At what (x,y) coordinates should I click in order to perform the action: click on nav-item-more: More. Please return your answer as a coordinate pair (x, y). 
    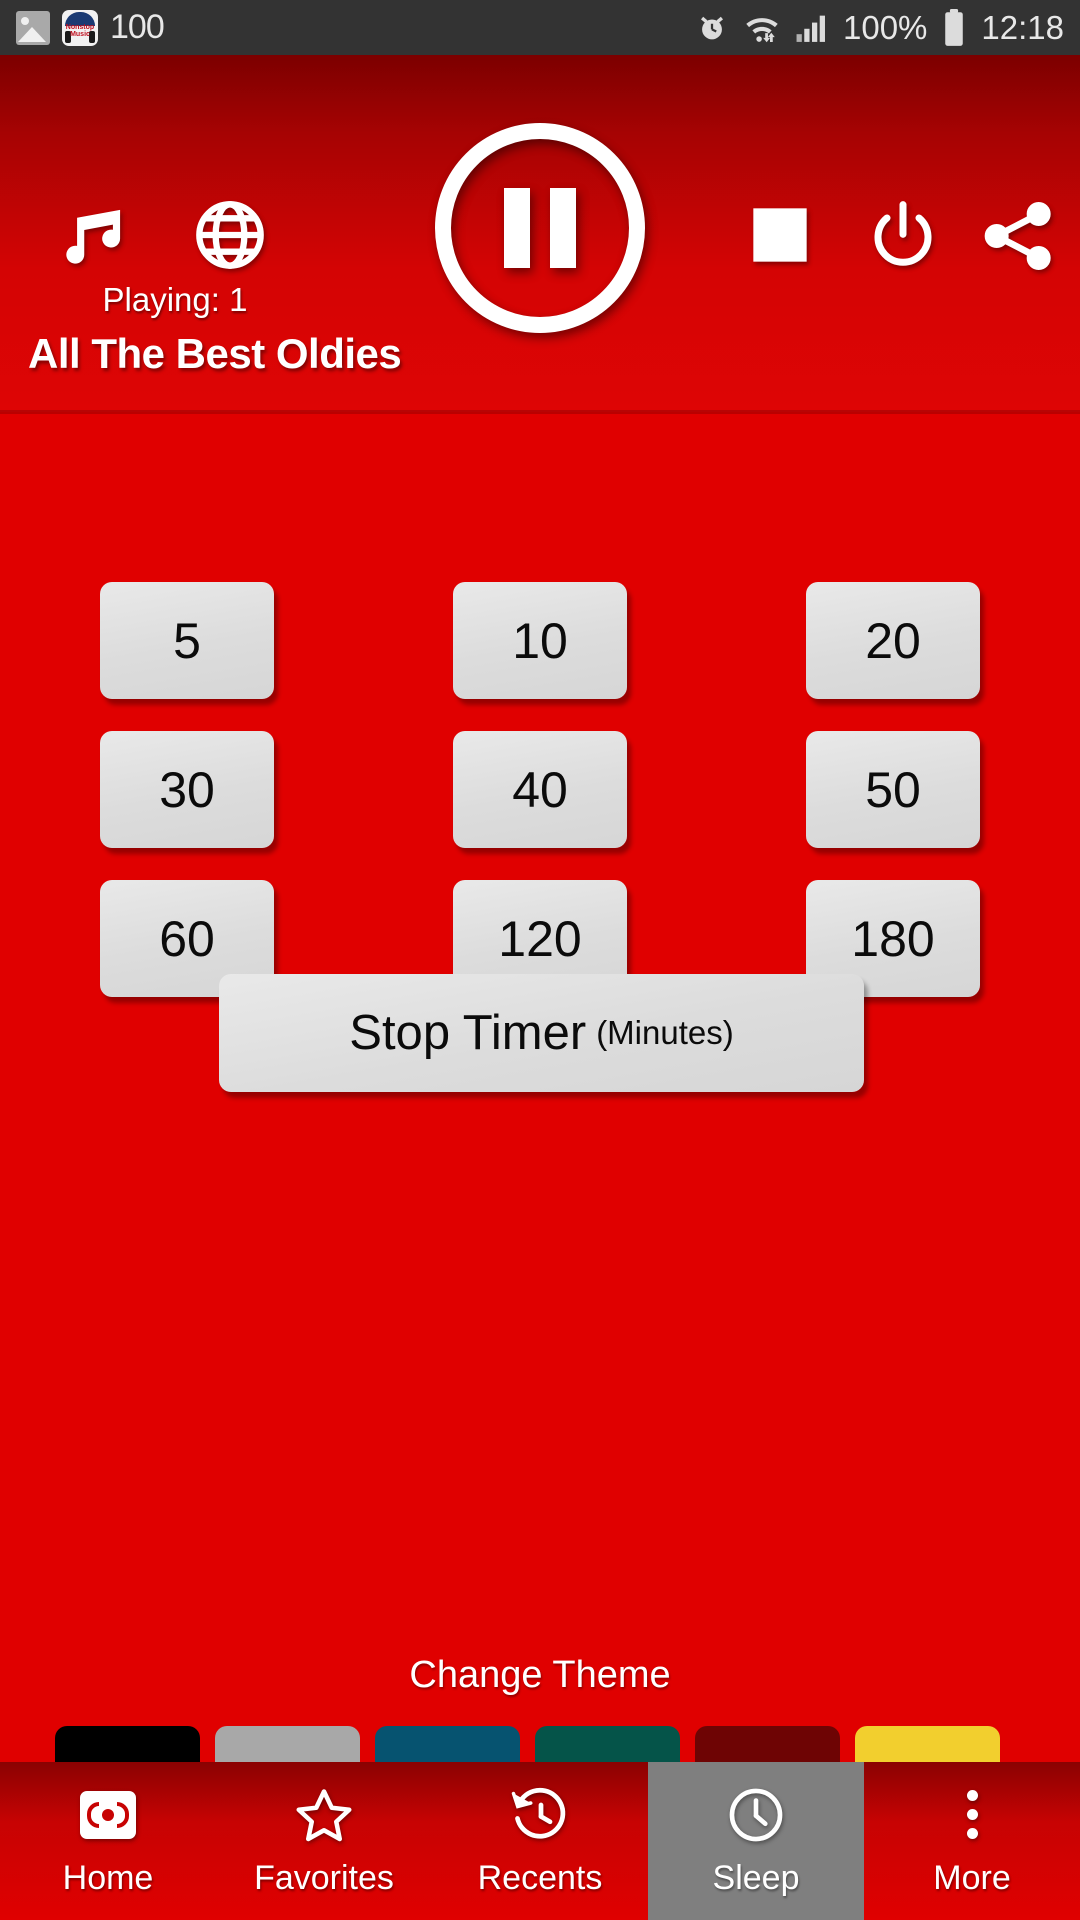
    Looking at the image, I should click on (972, 1841).